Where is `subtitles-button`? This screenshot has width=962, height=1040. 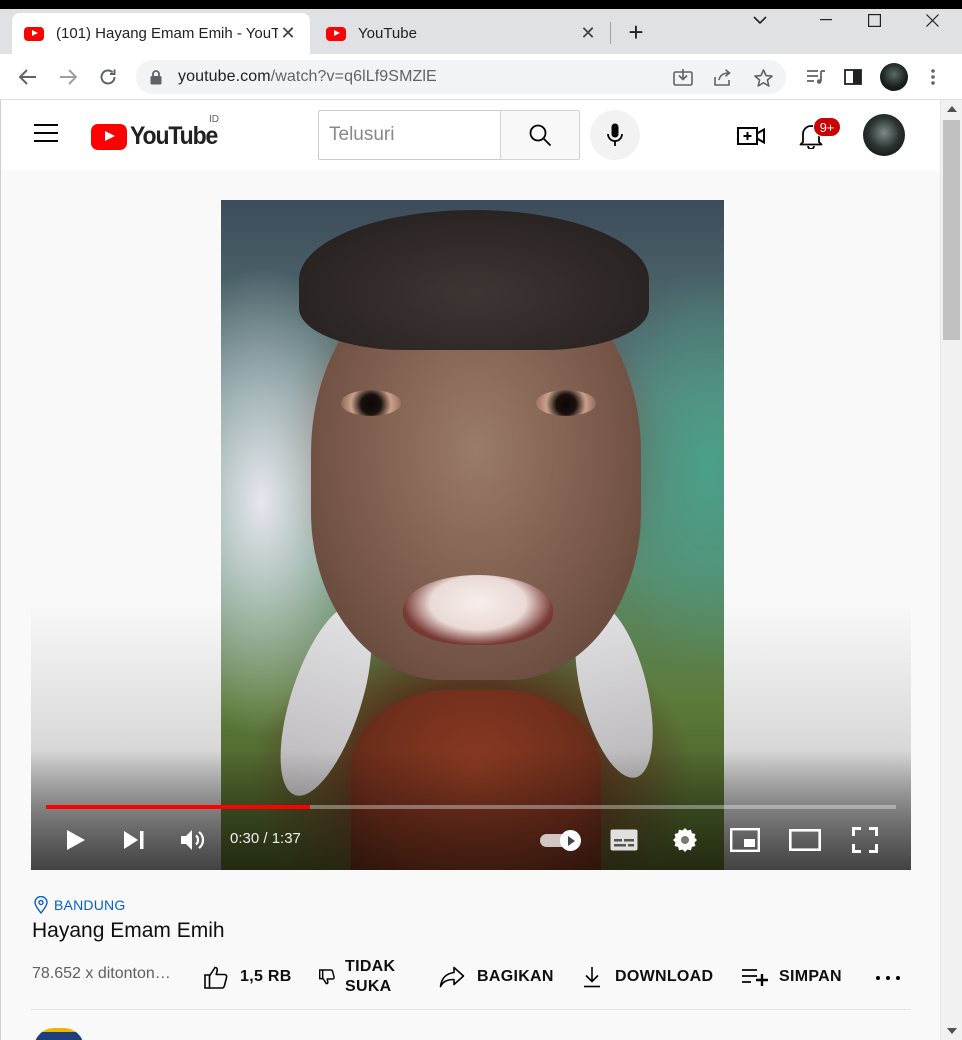 subtitles-button is located at coordinates (624, 840).